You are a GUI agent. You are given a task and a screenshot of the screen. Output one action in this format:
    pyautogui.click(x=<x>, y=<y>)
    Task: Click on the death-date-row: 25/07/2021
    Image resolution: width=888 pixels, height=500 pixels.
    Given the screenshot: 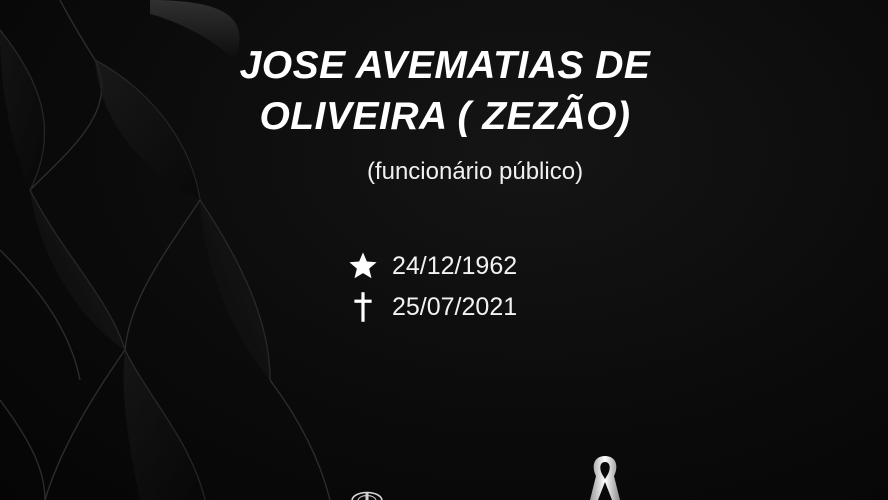 What is the action you would take?
    pyautogui.click(x=431, y=307)
    